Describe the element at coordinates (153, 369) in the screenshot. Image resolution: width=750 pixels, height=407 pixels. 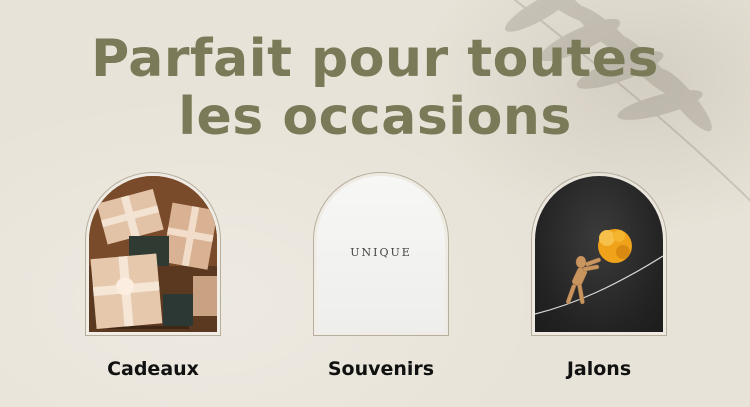
I see `card-label-cadeaux: Cadeaux` at that location.